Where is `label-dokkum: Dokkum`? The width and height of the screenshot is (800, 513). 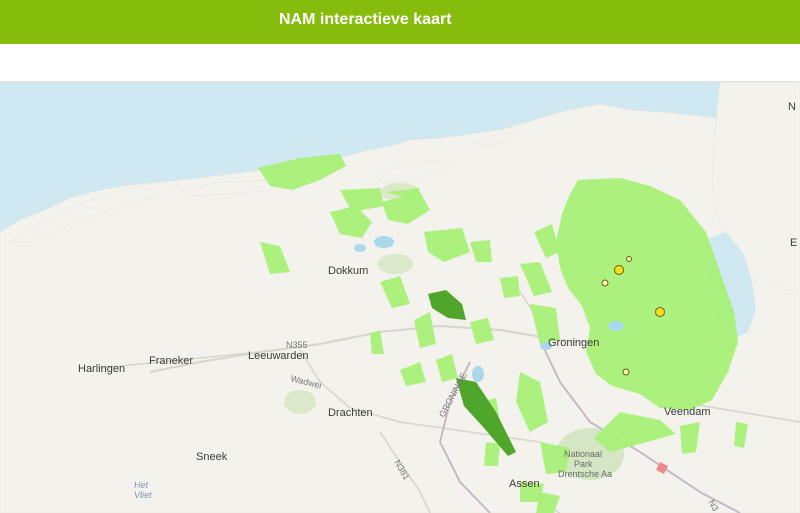
label-dokkum: Dokkum is located at coordinates (348, 271).